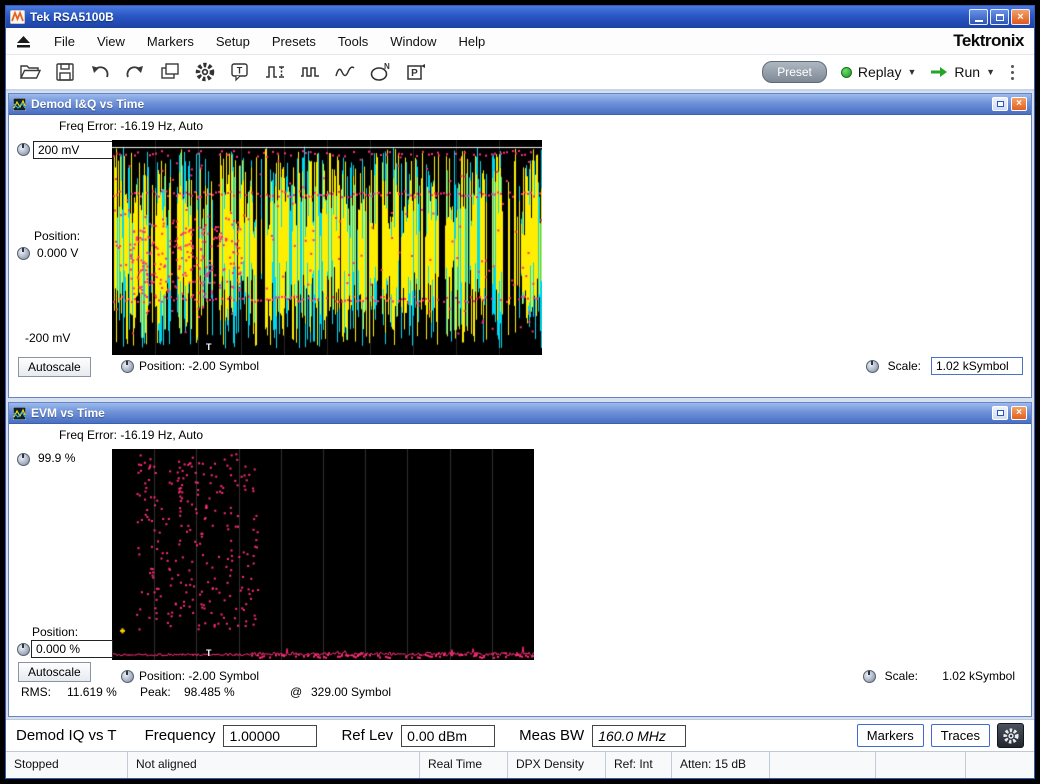 The image size is (1040, 784). What do you see at coordinates (170, 41) in the screenshot?
I see `menu-markers: Markers` at bounding box center [170, 41].